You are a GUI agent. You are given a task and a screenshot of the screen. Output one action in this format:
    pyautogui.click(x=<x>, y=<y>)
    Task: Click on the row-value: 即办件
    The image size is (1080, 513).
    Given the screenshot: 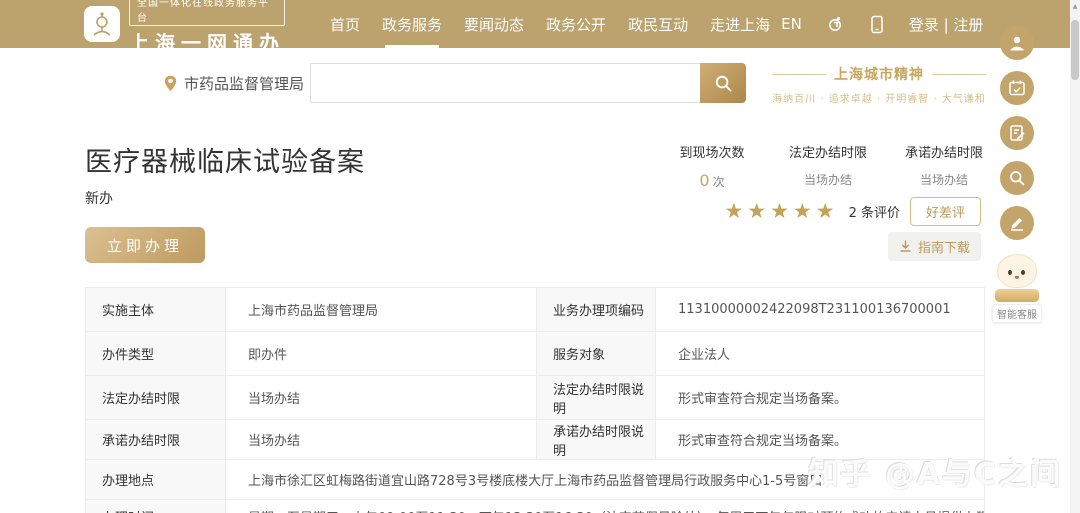 What is the action you would take?
    pyautogui.click(x=268, y=355)
    